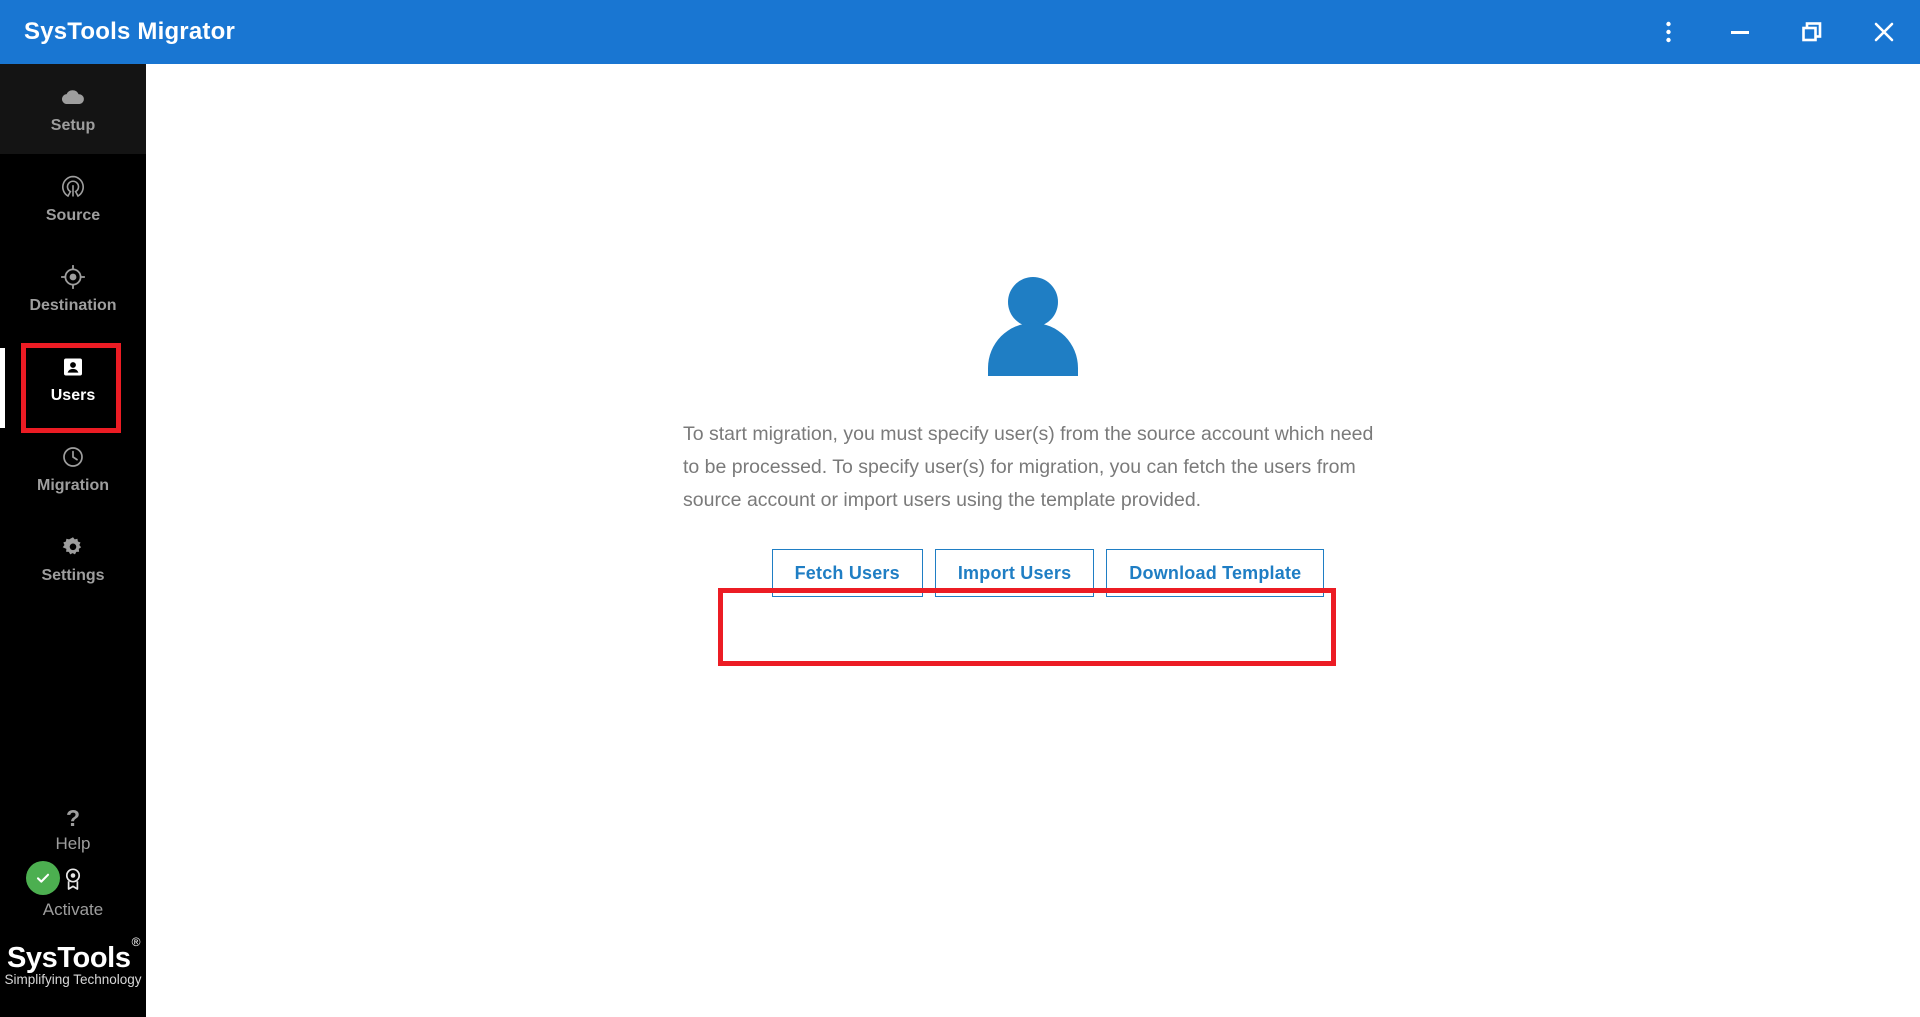 This screenshot has width=1920, height=1017. I want to click on activated-check-badge, so click(43, 877).